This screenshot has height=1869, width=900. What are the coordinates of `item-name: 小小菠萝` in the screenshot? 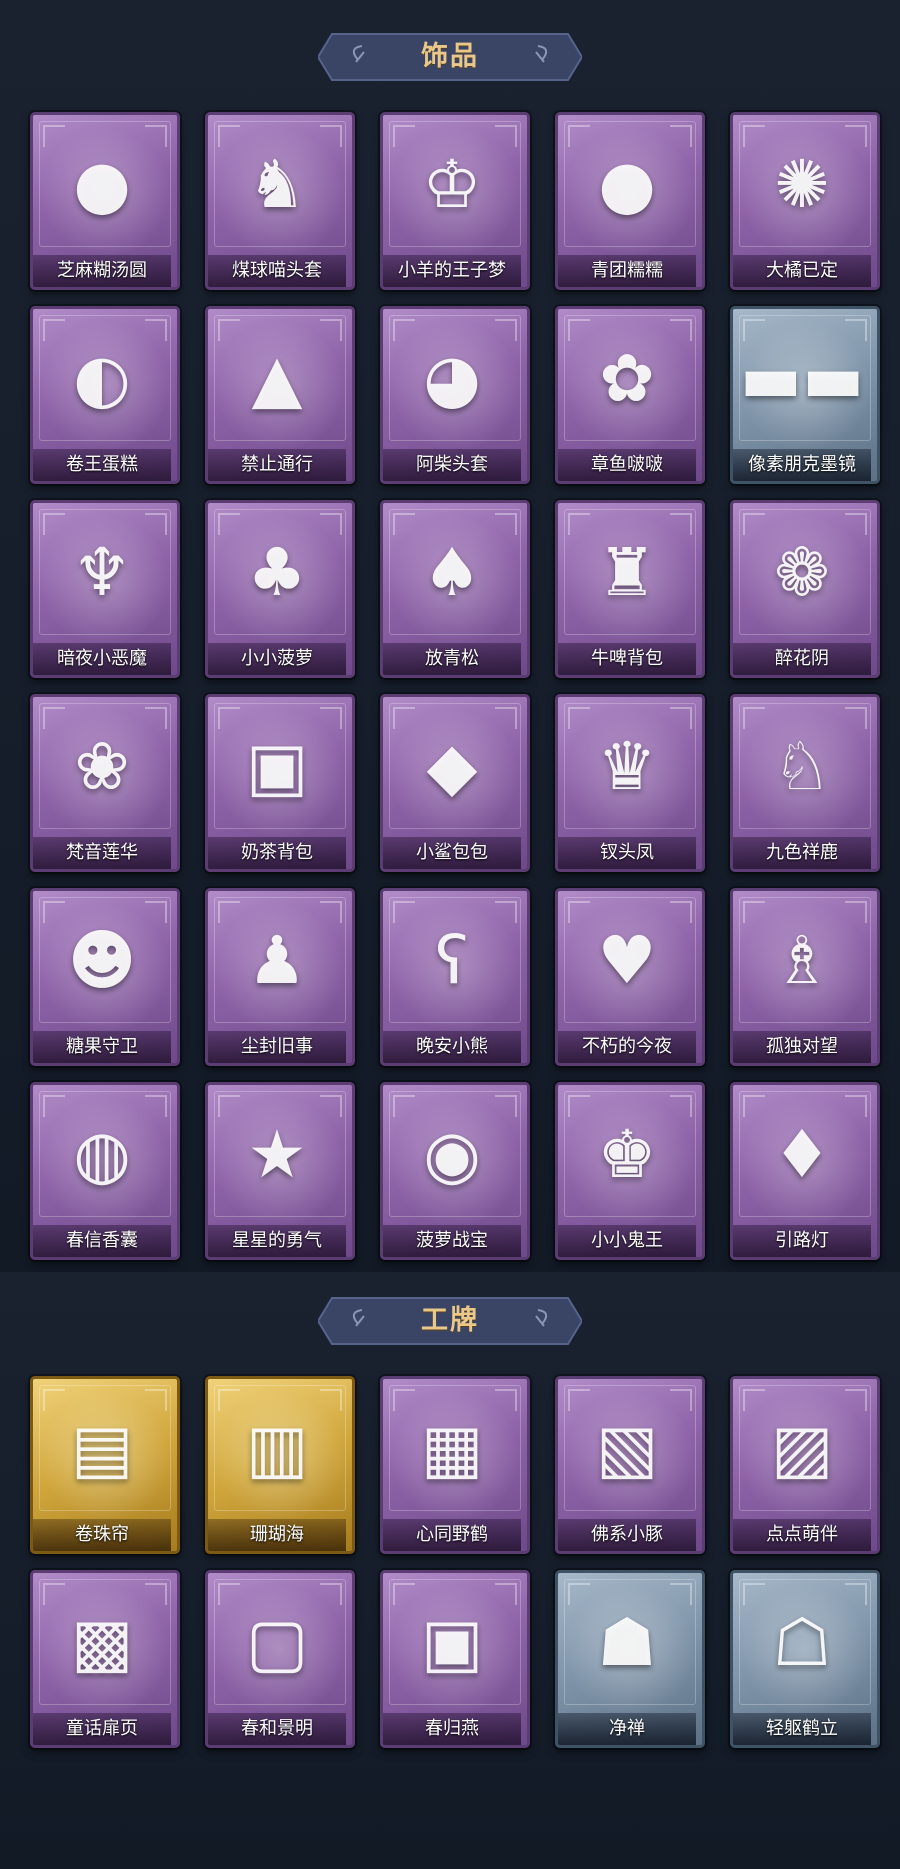 It's located at (277, 658).